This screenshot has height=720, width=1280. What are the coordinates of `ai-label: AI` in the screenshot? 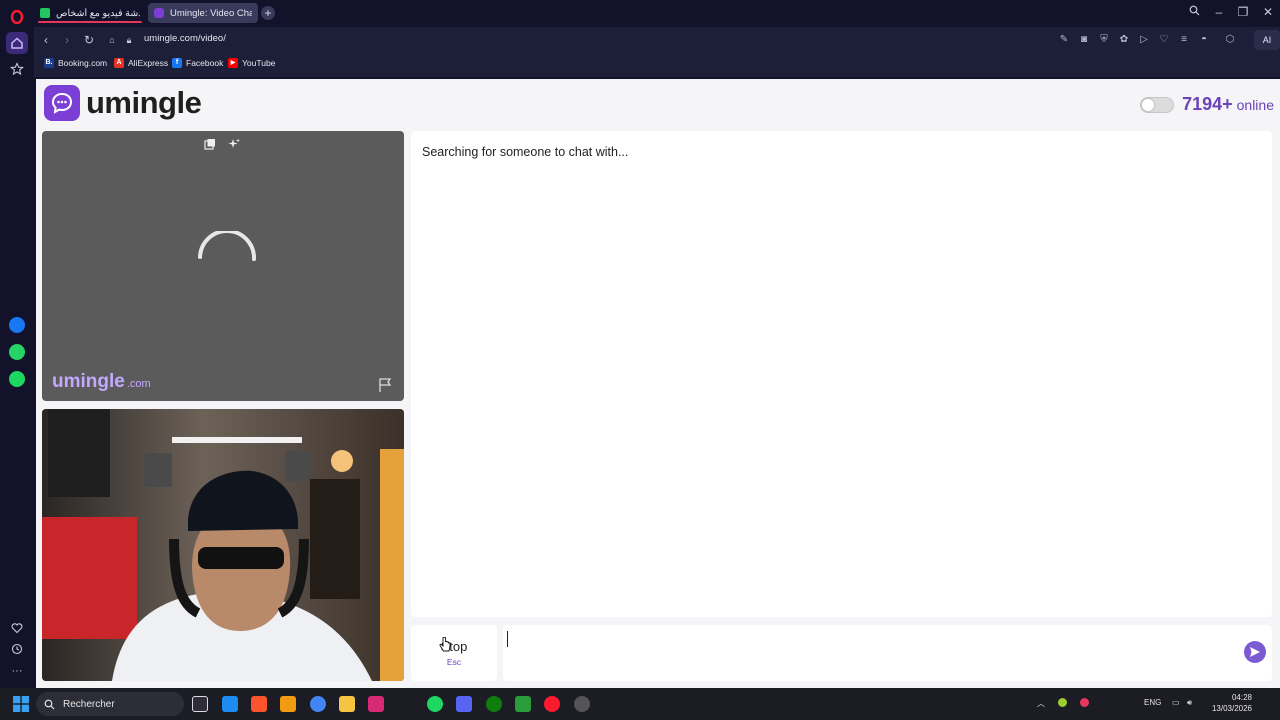 It's located at (1267, 40).